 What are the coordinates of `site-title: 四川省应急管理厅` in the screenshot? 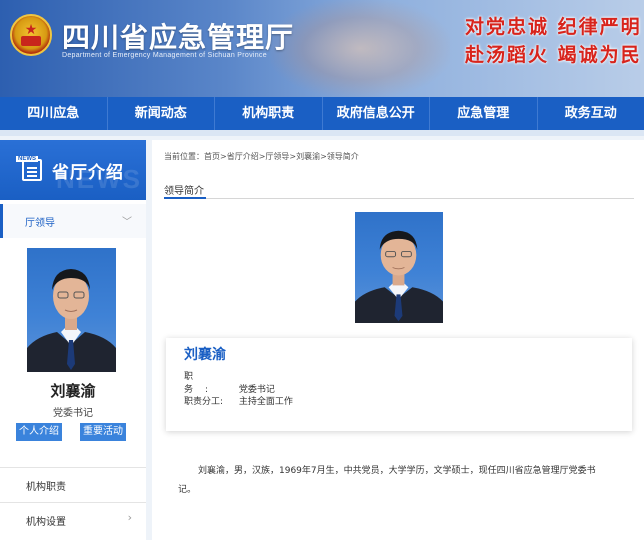 It's located at (178, 36).